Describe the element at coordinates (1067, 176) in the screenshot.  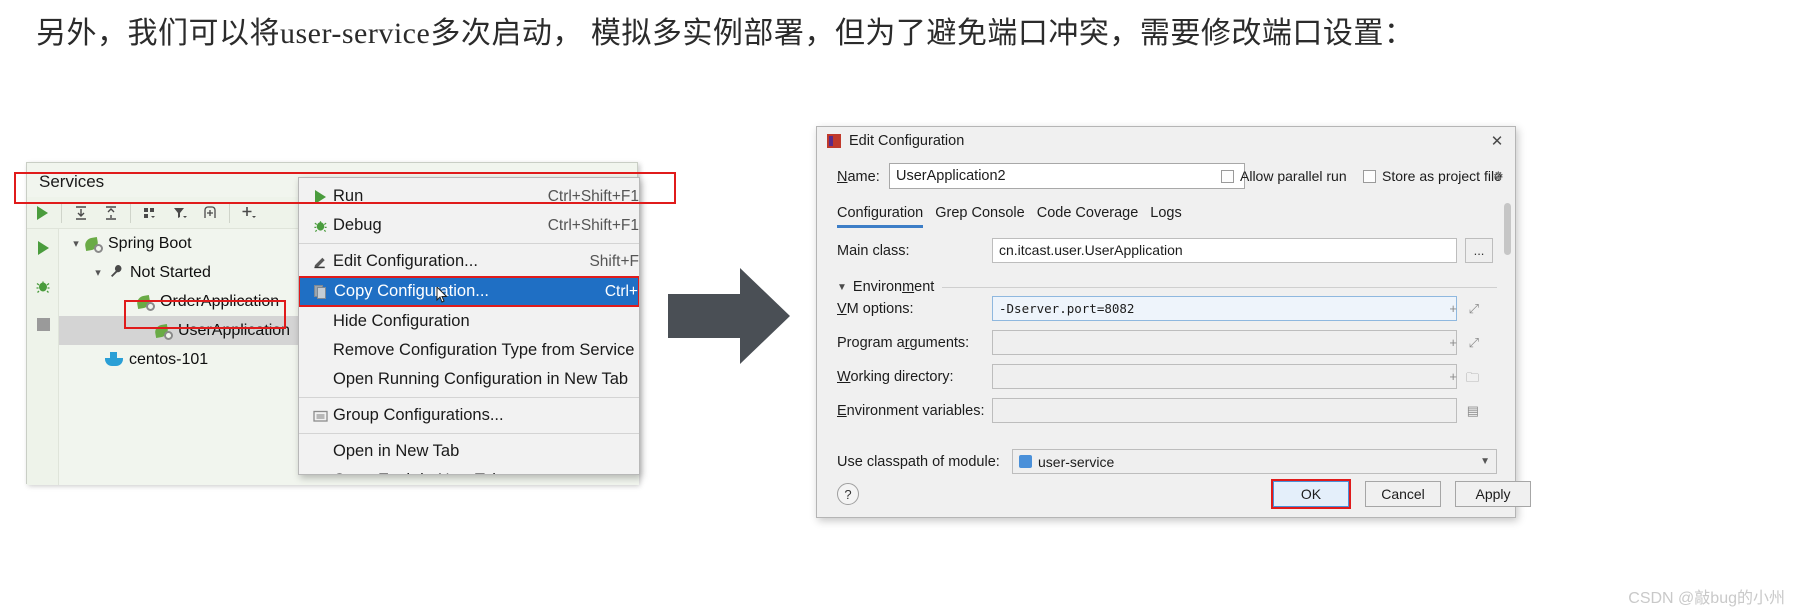
I see `name-input: UserApplication2` at that location.